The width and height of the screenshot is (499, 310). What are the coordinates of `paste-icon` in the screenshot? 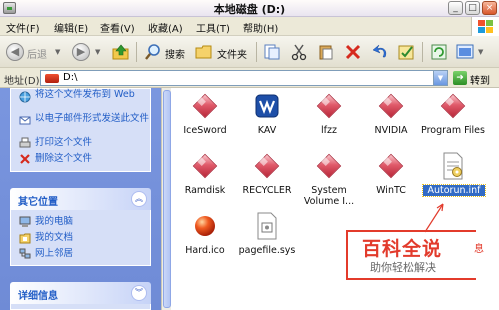 It's located at (326, 52).